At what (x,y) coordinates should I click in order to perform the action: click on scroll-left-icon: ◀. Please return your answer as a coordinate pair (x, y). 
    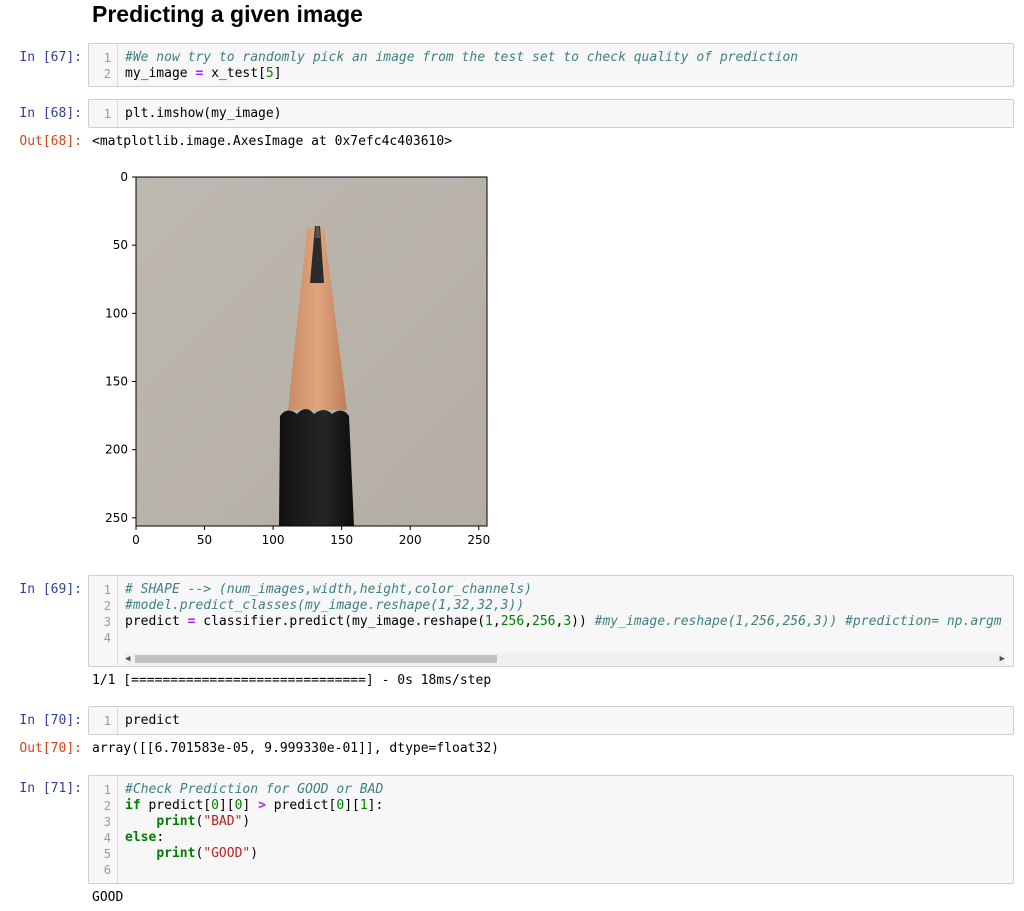
    Looking at the image, I should click on (127, 659).